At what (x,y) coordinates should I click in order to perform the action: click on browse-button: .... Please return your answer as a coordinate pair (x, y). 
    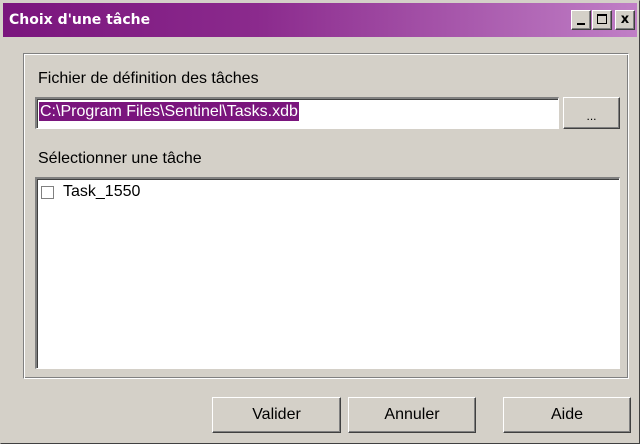
    Looking at the image, I should click on (591, 113).